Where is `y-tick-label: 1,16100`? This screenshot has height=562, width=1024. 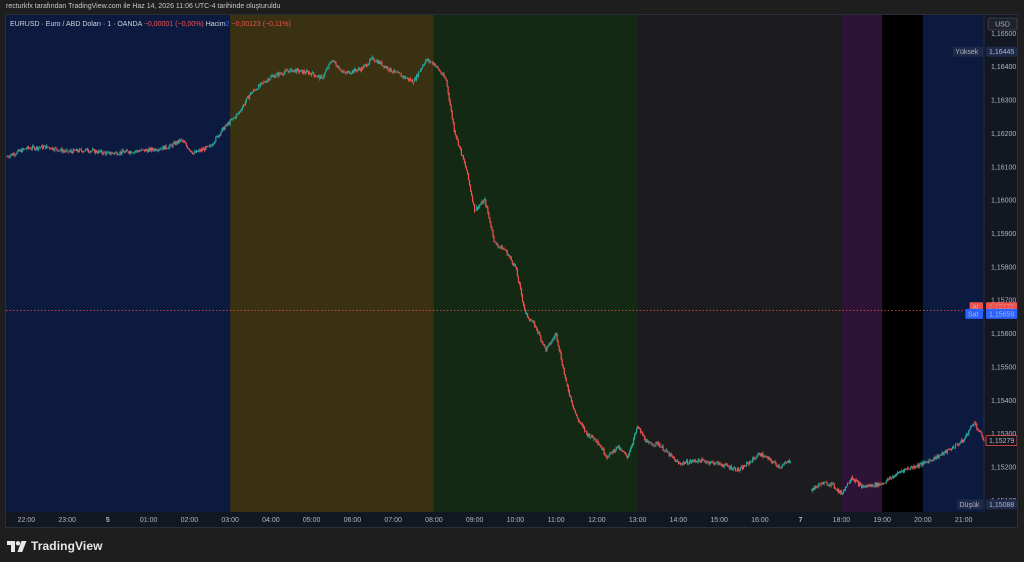
y-tick-label: 1,16100 is located at coordinates (1003, 167).